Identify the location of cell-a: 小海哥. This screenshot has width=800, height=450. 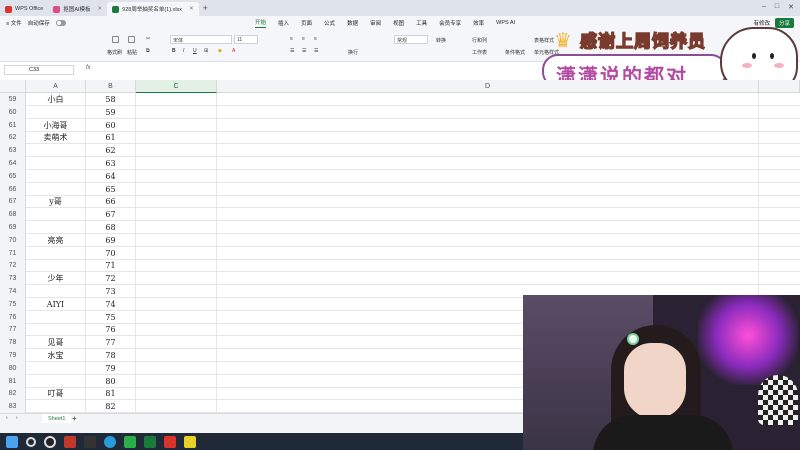
(56, 125).